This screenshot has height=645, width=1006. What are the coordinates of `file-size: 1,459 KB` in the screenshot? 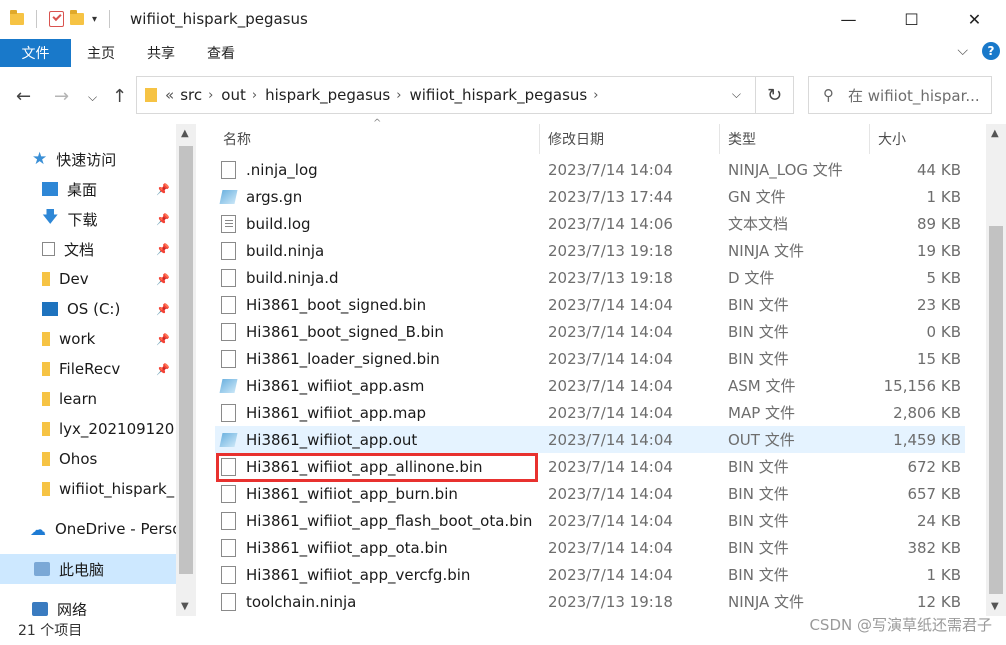 It's located at (927, 439).